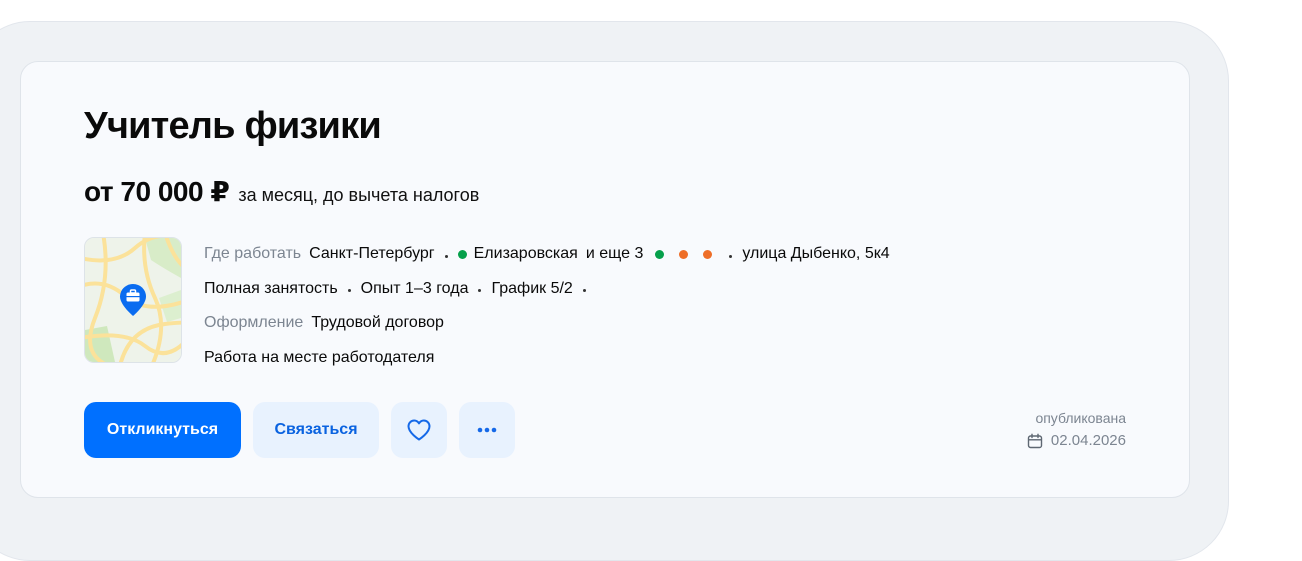  What do you see at coordinates (271, 288) in the screenshot?
I see `employment-type: Полная занятость` at bounding box center [271, 288].